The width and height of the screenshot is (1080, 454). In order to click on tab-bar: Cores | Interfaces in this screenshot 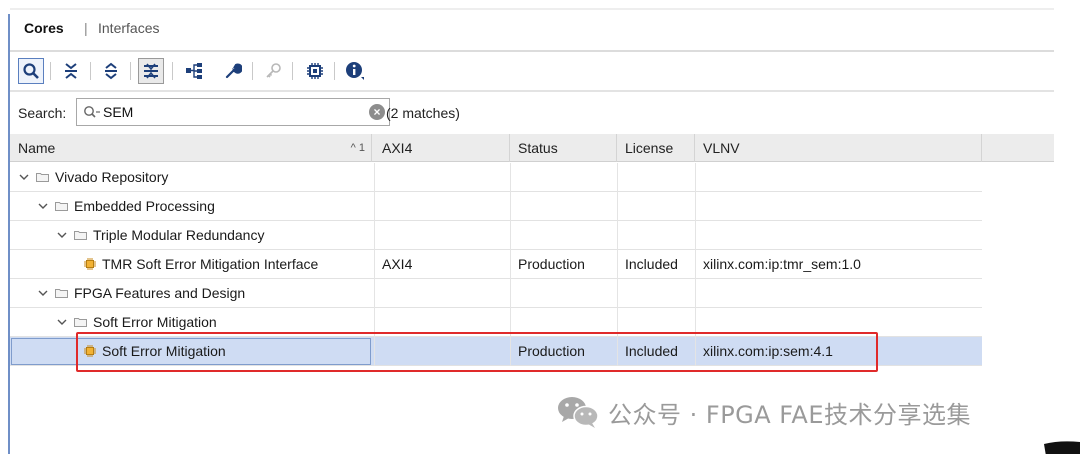, I will do `click(532, 30)`.